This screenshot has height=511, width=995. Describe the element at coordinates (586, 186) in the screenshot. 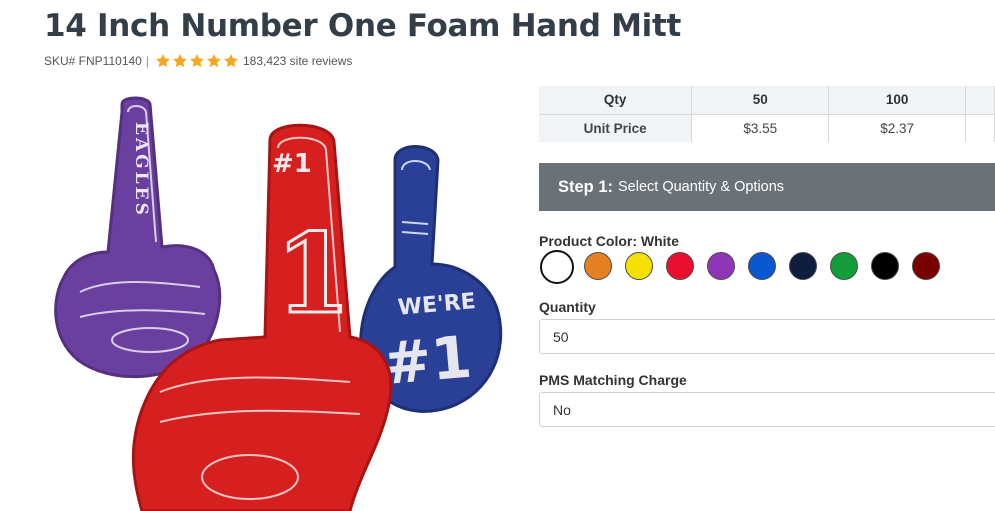

I see `step-number: Step 1:` at that location.